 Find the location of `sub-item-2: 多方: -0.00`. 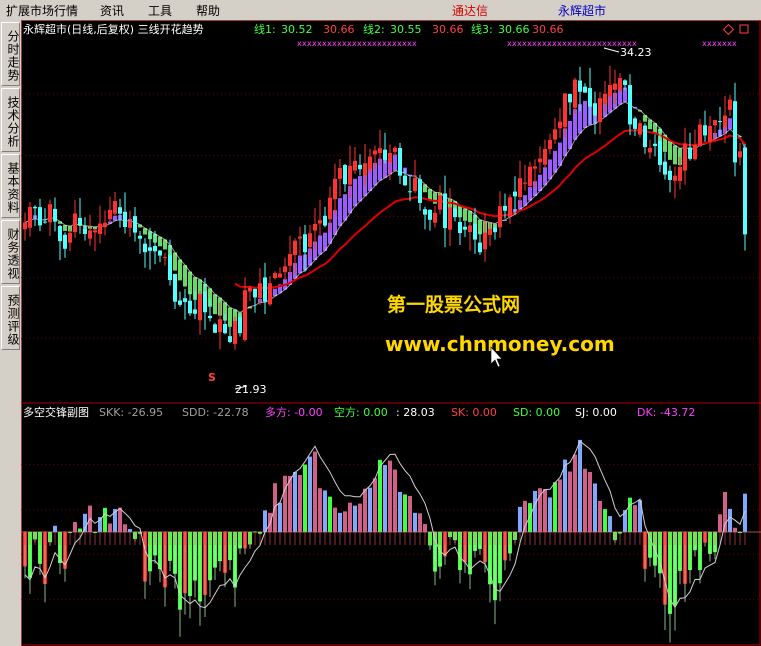

sub-item-2: 多方: -0.00 is located at coordinates (294, 412).